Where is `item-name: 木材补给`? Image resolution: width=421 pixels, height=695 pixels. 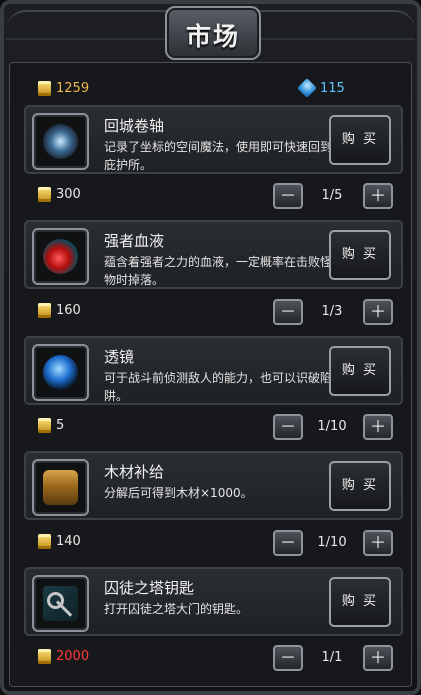
item-name: 木材补给 is located at coordinates (134, 472).